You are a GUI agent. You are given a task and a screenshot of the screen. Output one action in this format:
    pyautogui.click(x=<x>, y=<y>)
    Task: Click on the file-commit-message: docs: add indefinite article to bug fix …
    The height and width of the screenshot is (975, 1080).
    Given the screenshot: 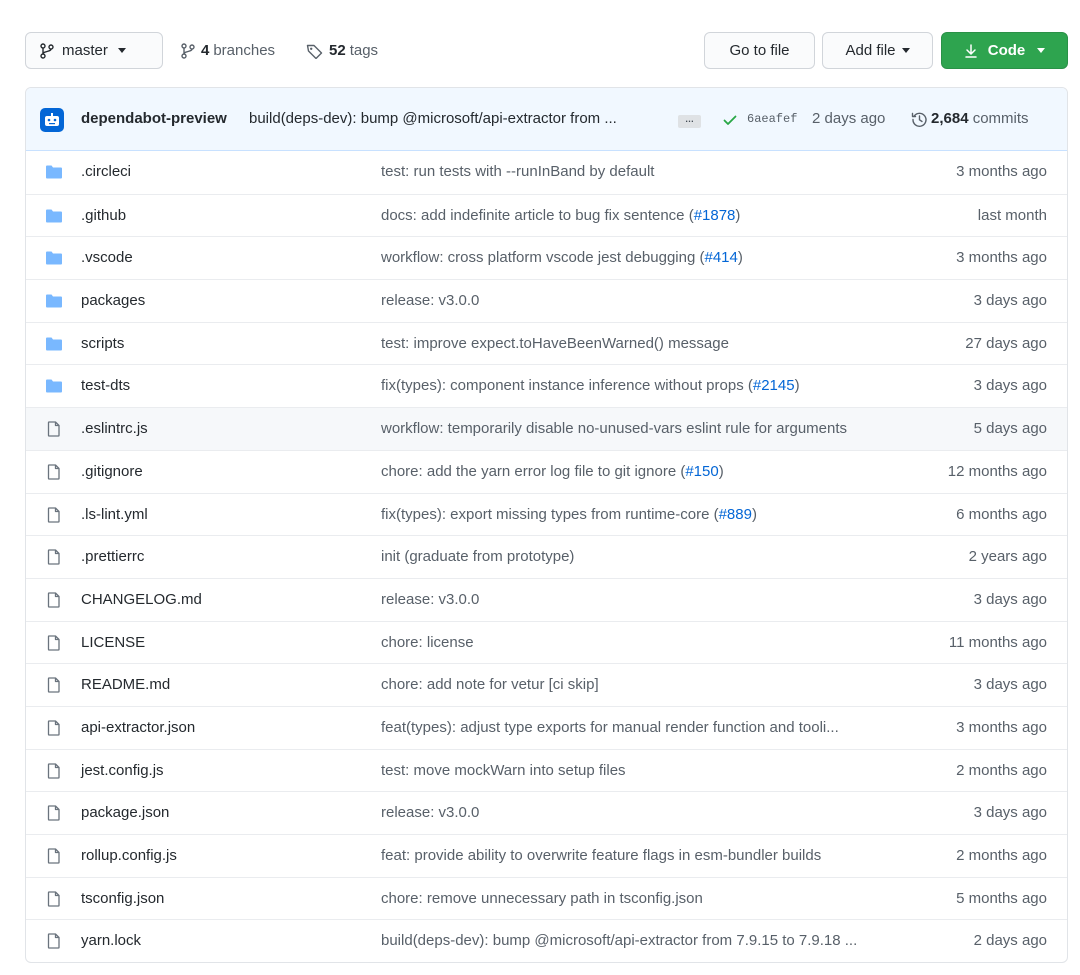 What is the action you would take?
    pyautogui.click(x=560, y=215)
    